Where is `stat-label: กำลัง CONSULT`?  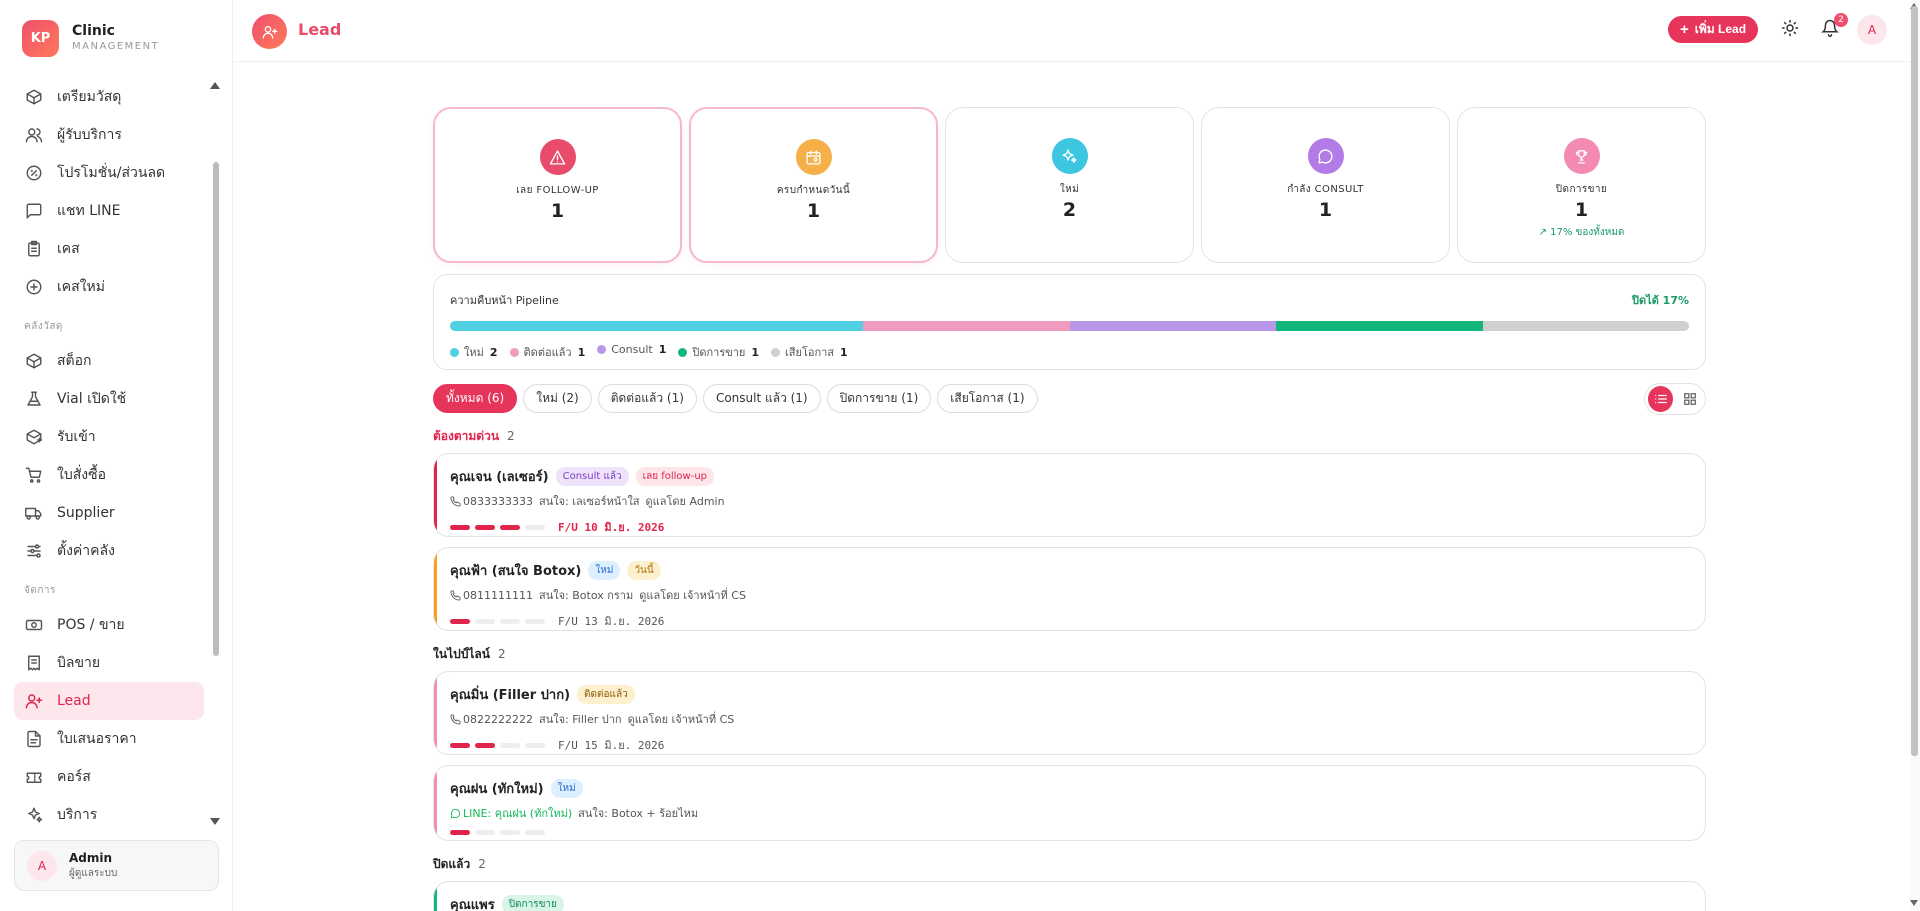
stat-label: กำลัง CONSULT is located at coordinates (1325, 189).